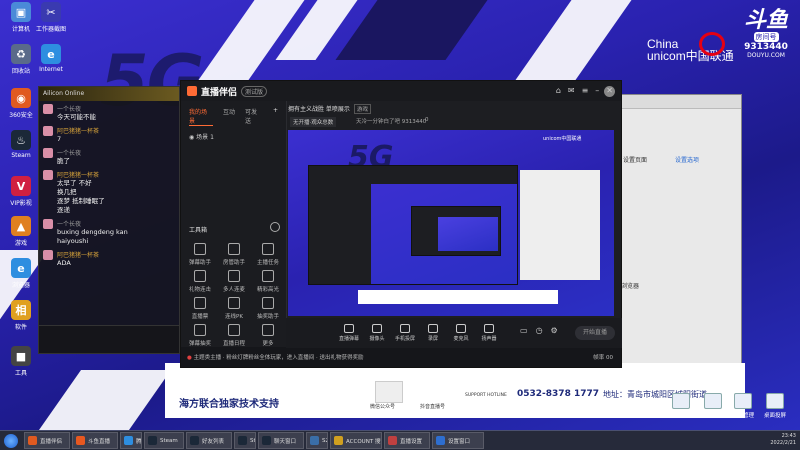 Image resolution: width=800 pixels, height=450 pixels. Describe the element at coordinates (743, 406) in the screenshot. I see `desktop-icon: 屏幕管理` at that location.